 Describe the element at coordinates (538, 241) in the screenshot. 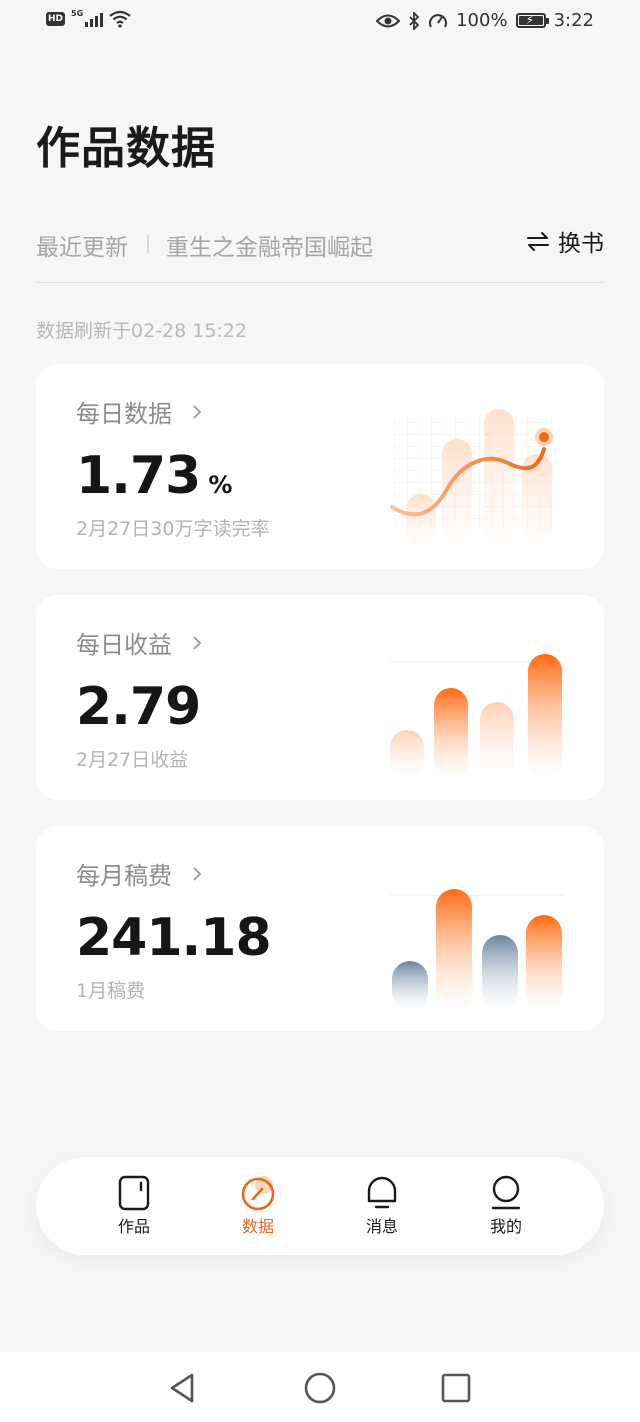

I see `swap-arrows-icon` at that location.